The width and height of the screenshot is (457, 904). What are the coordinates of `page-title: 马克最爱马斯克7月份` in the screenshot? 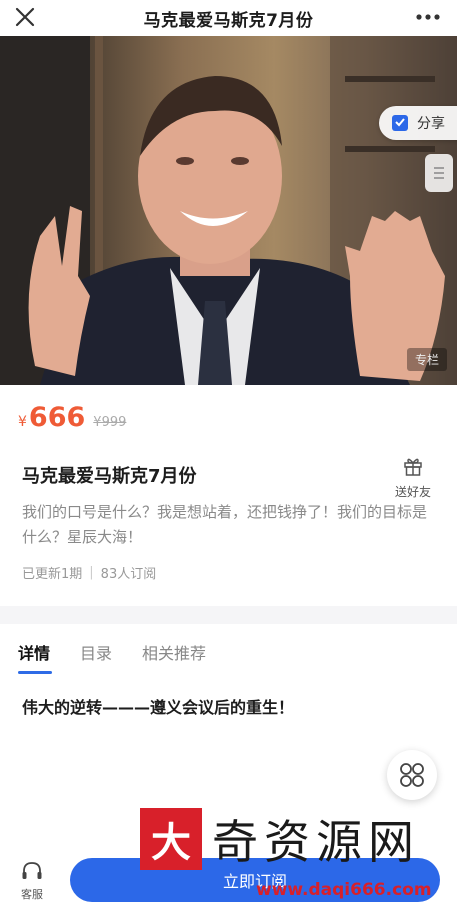 It's located at (228, 20).